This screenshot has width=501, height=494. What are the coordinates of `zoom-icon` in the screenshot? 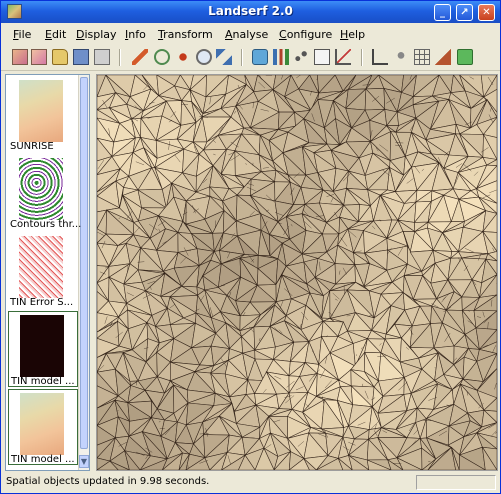 It's located at (204, 57).